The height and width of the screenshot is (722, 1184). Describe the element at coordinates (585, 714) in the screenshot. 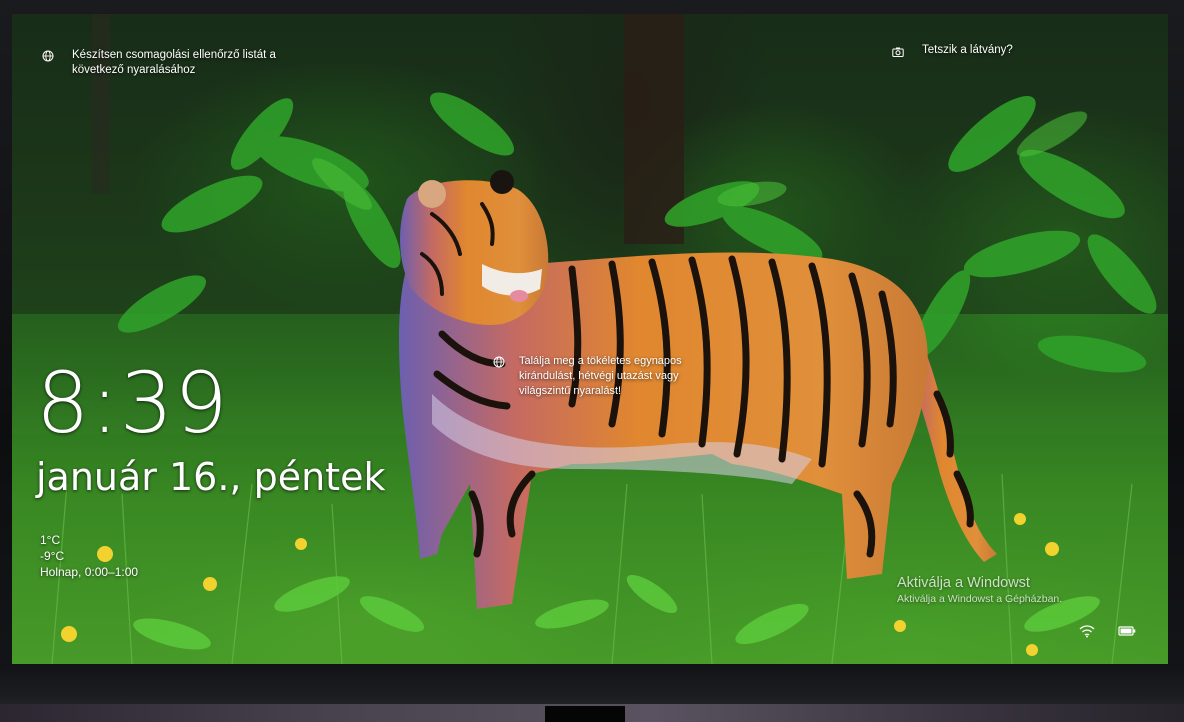

I see `monitor-stand` at that location.